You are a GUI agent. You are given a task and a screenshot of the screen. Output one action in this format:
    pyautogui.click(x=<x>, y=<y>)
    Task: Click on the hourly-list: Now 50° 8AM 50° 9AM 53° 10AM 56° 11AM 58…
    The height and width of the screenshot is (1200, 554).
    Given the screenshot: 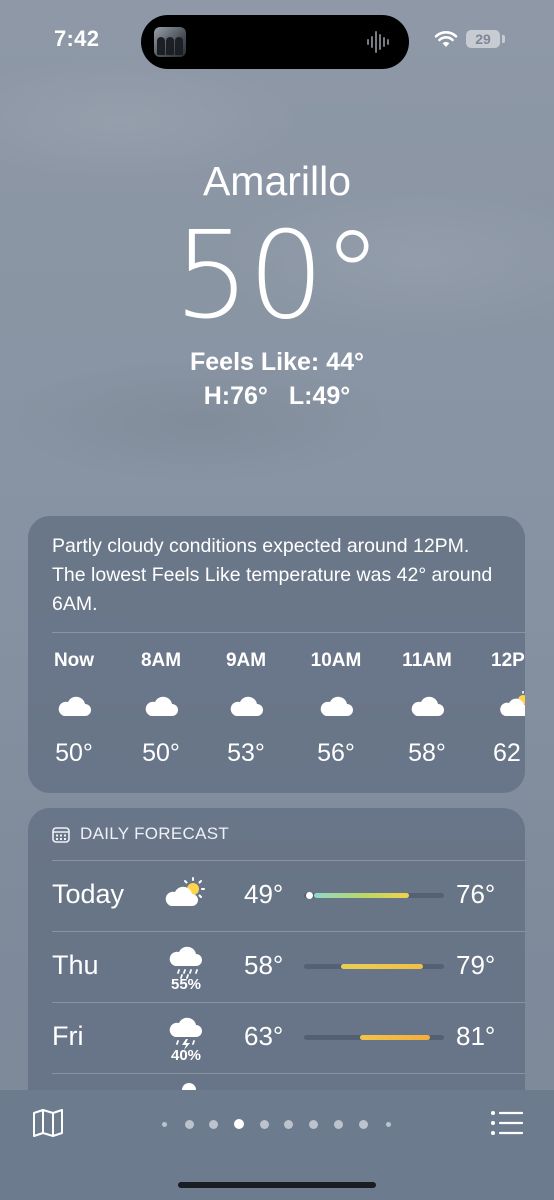 What is the action you would take?
    pyautogui.click(x=276, y=710)
    